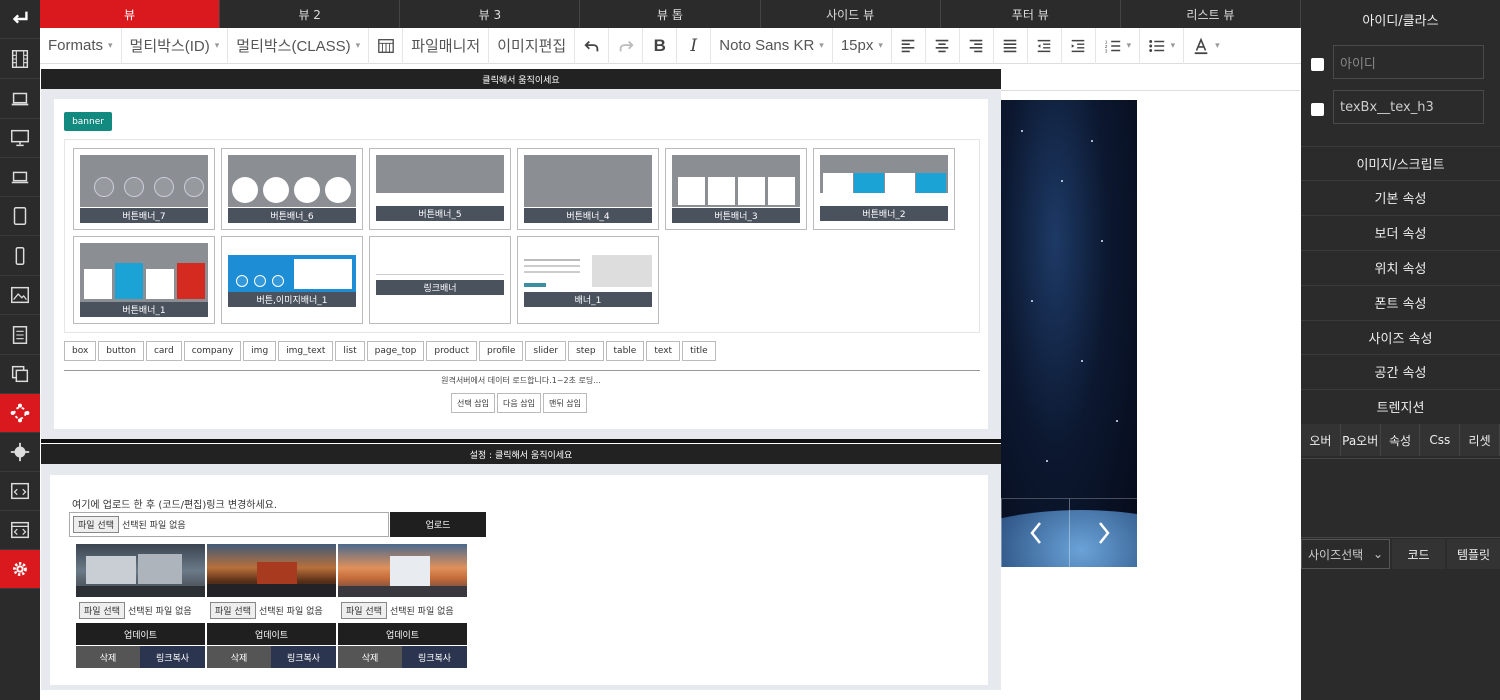 Image resolution: width=1500 pixels, height=700 pixels. What do you see at coordinates (625, 351) in the screenshot?
I see `category-table: table` at bounding box center [625, 351].